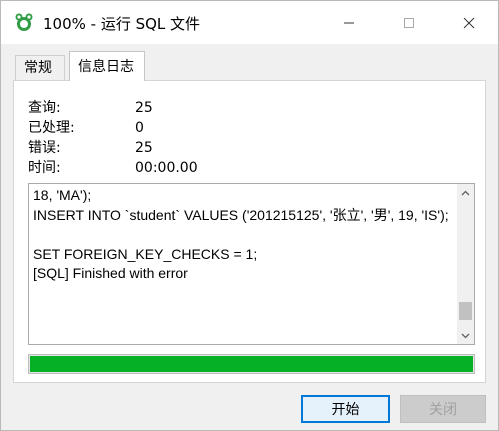  I want to click on tab-message-log: 信息日志, so click(107, 66).